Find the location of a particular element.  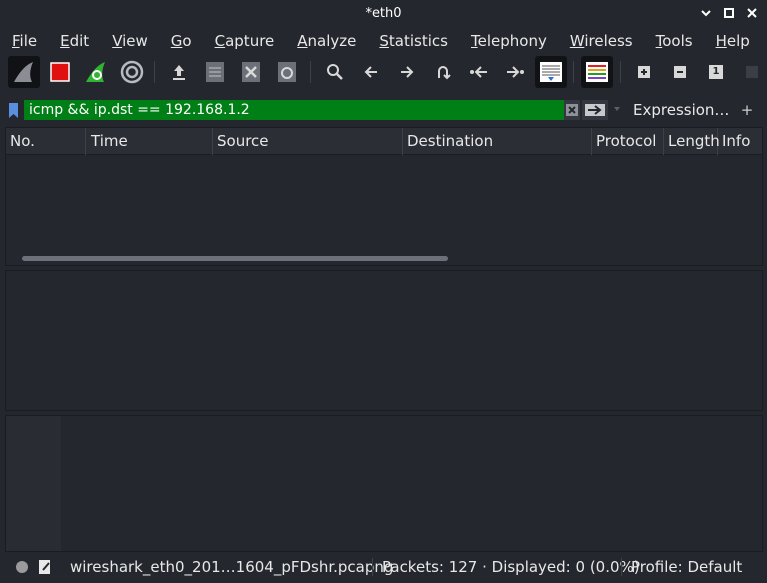

maximize-button is located at coordinates (729, 13).